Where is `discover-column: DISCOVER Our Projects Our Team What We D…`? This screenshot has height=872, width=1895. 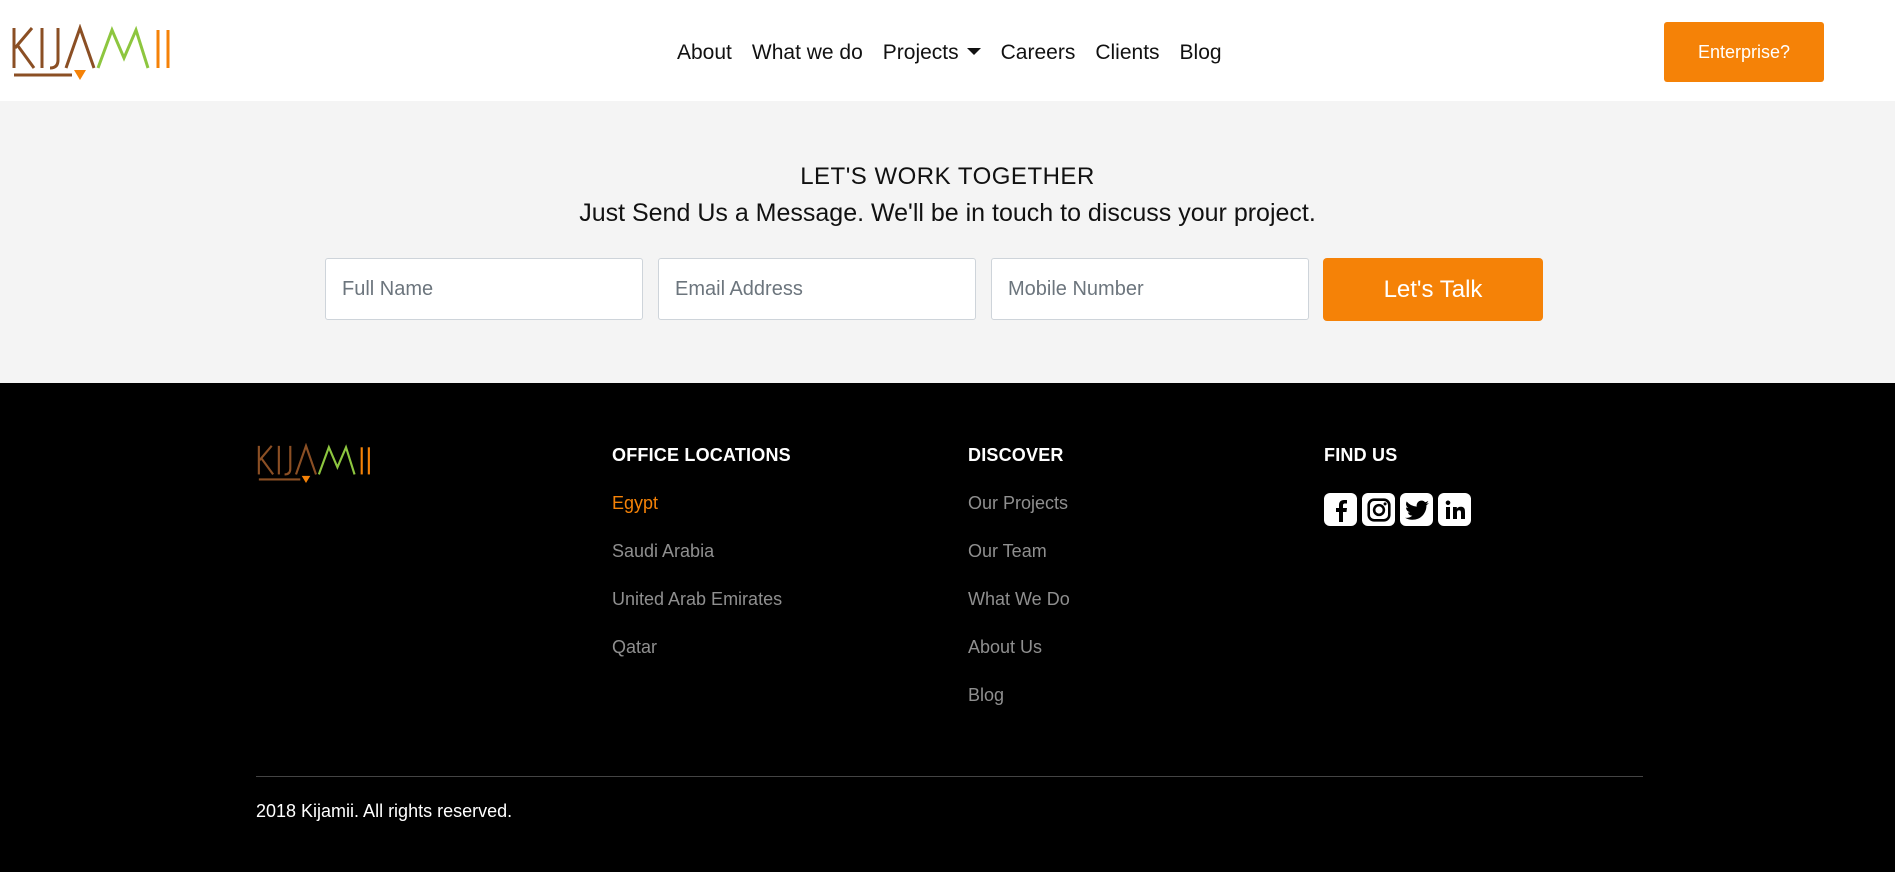 discover-column: DISCOVER Our Projects Our Team What We D… is located at coordinates (1019, 589).